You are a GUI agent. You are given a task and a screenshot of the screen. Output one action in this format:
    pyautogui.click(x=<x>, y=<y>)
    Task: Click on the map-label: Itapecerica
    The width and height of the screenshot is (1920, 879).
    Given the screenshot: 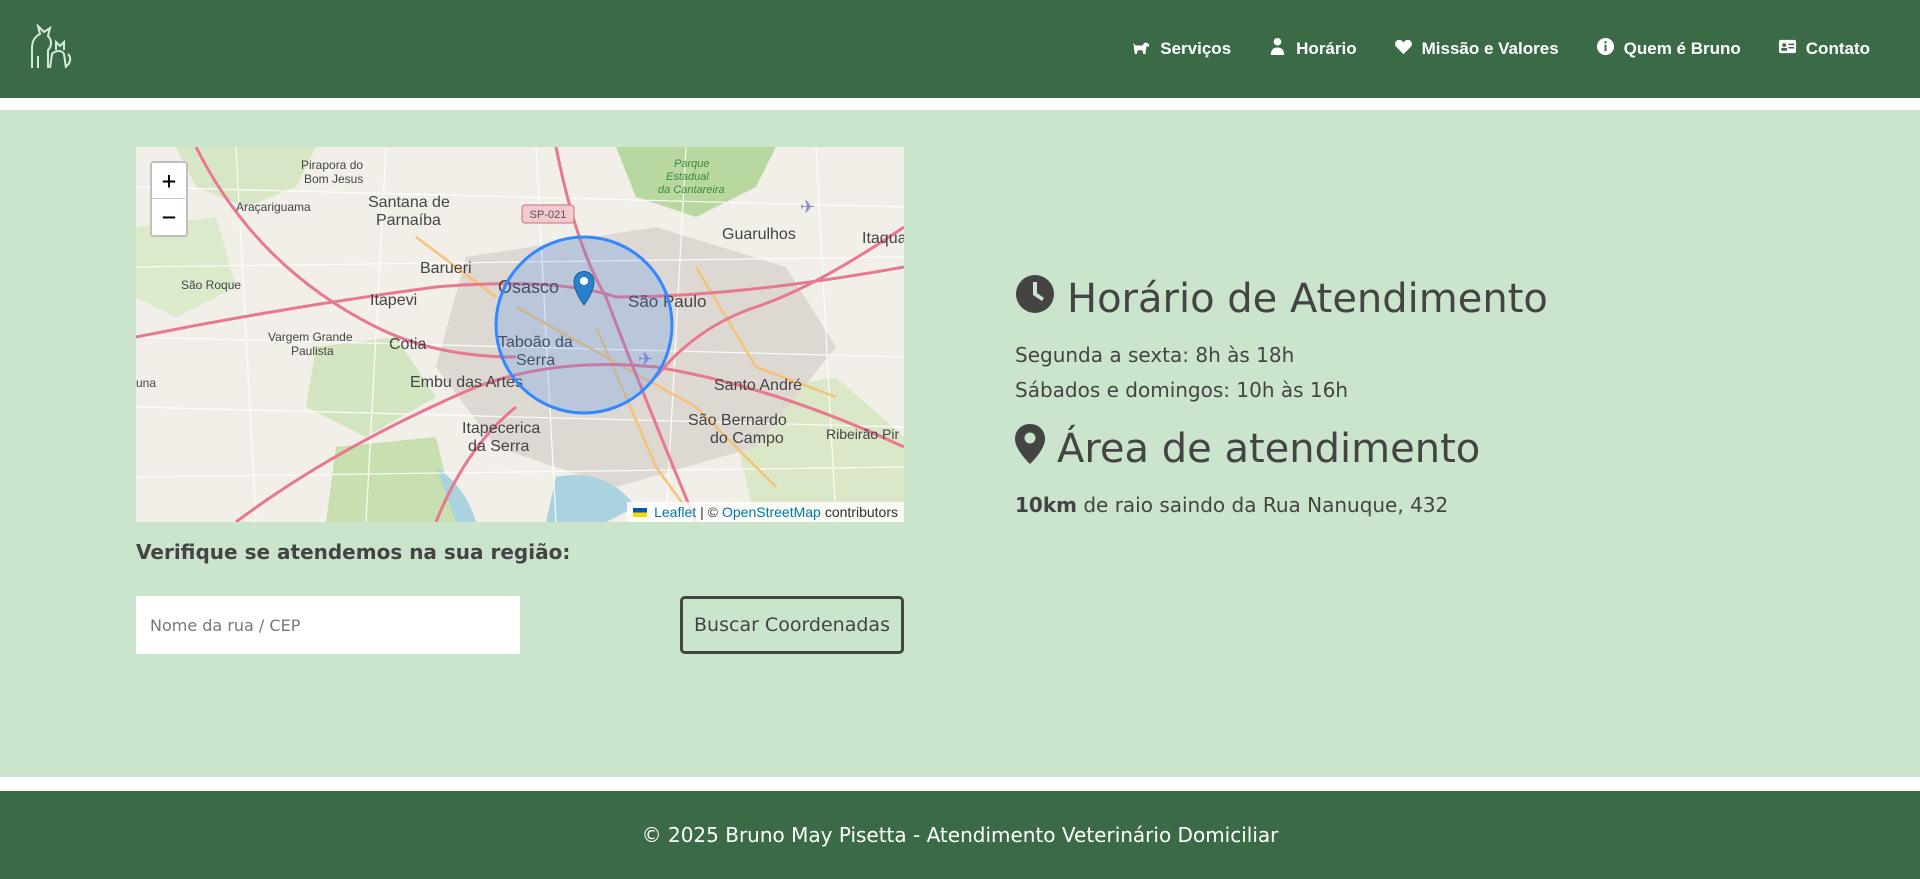 What is the action you would take?
    pyautogui.click(x=501, y=428)
    